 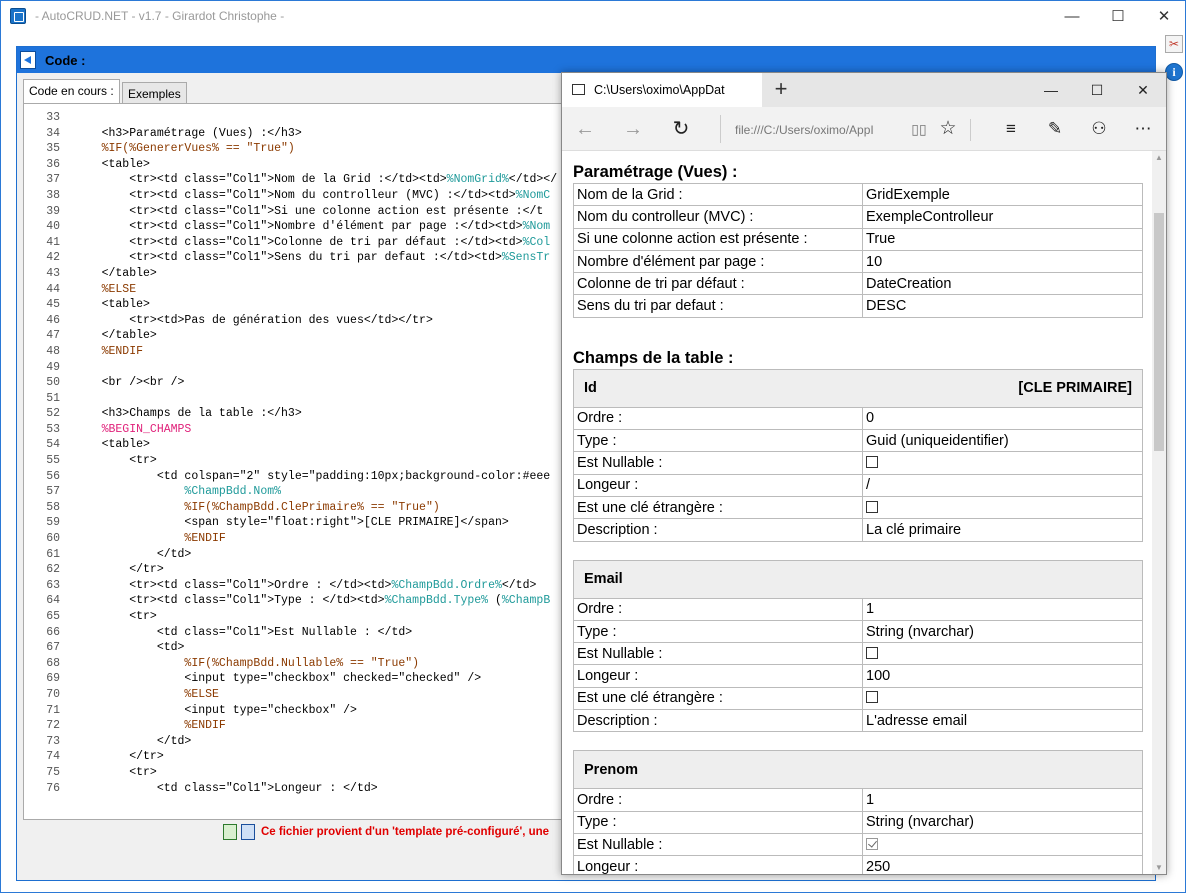 I want to click on table-row: Longeur :100, so click(x=858, y=676).